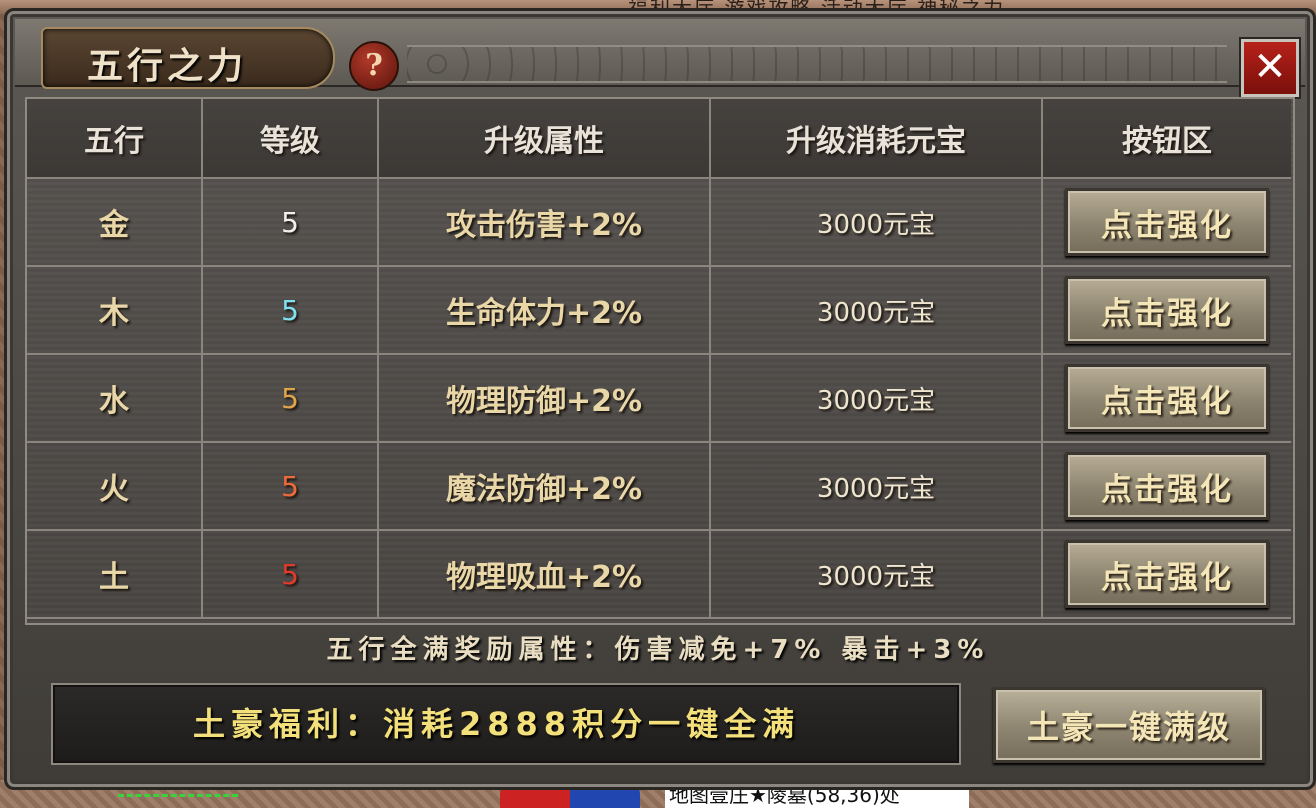 This screenshot has height=808, width=1316. Describe the element at coordinates (545, 223) in the screenshot. I see `attribute-cell: 攻击伤害+2%` at that location.